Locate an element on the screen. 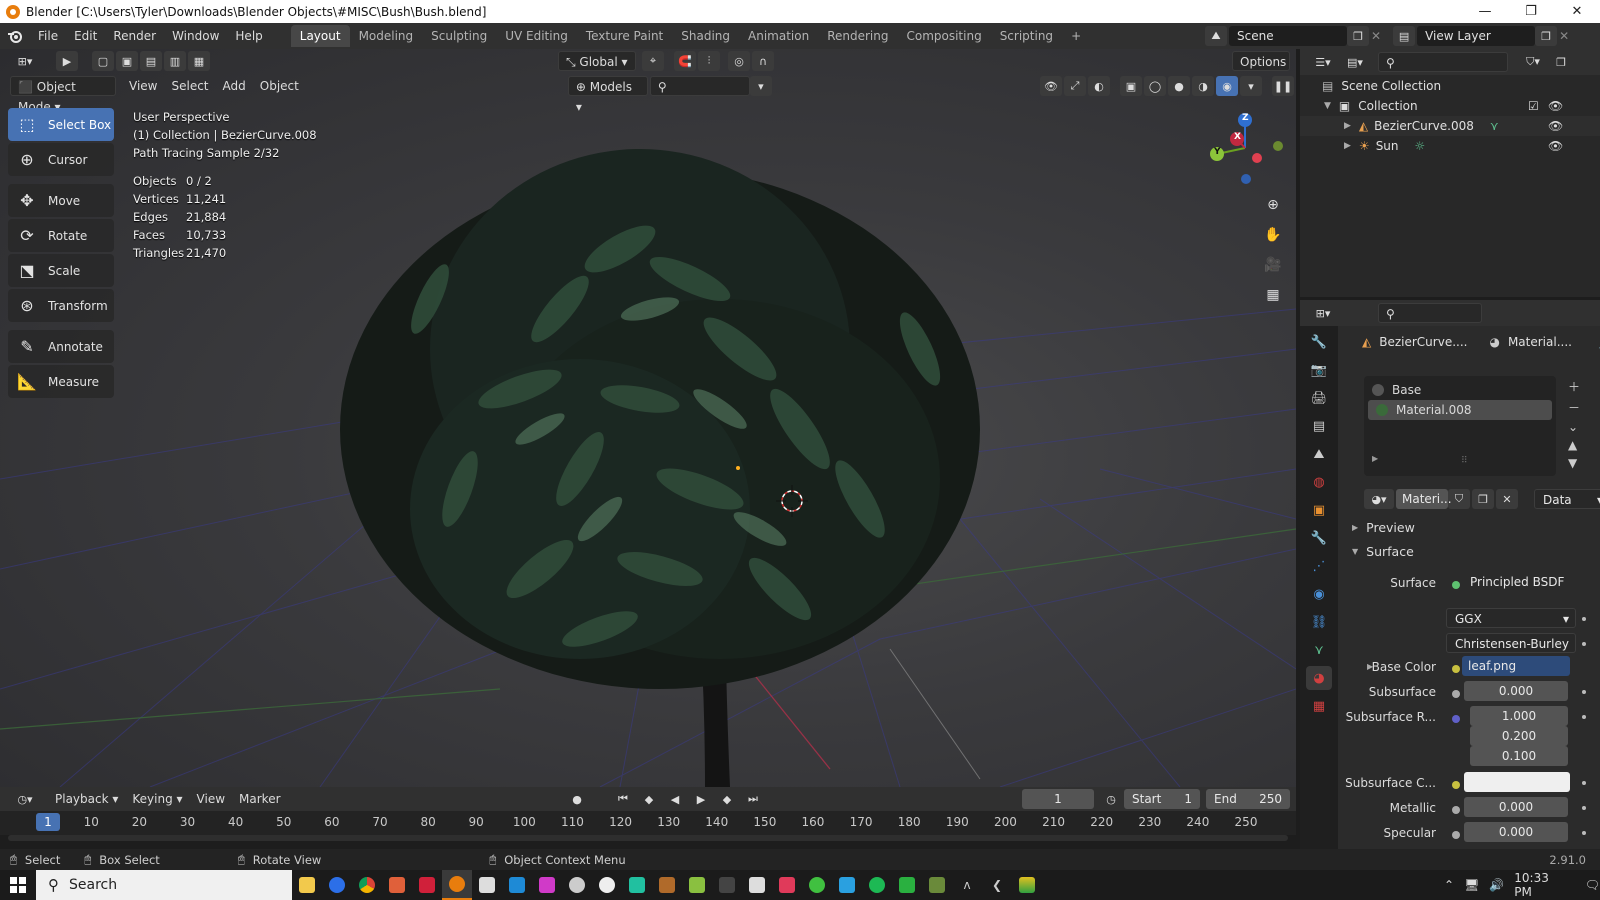  app-lambda: ʌ is located at coordinates (967, 885).